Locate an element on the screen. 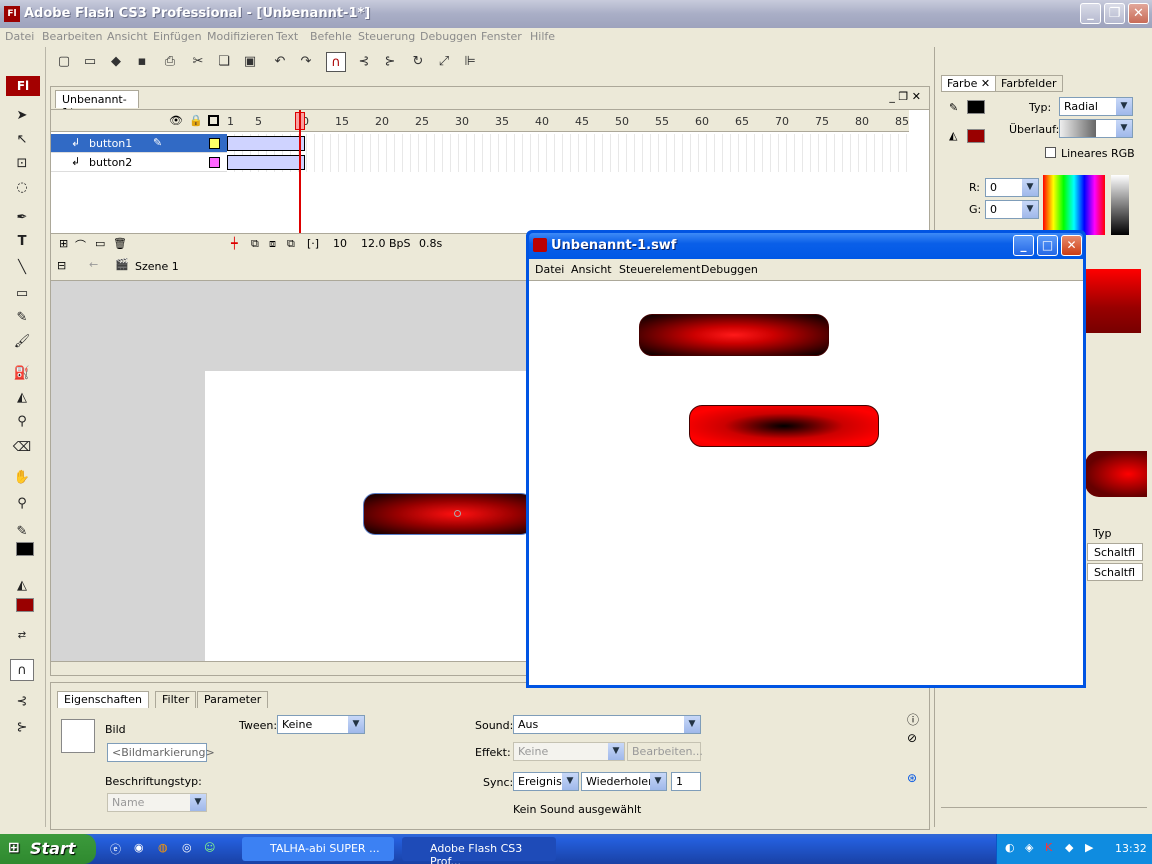 The image size is (1152, 864). lock-icon: 🔒 is located at coordinates (196, 120).